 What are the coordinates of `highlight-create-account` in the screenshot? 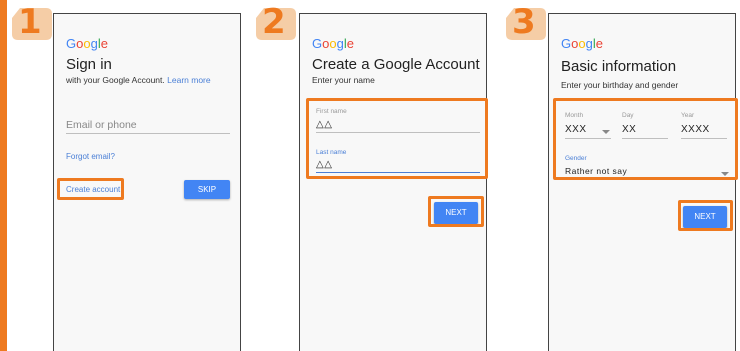 It's located at (90, 189).